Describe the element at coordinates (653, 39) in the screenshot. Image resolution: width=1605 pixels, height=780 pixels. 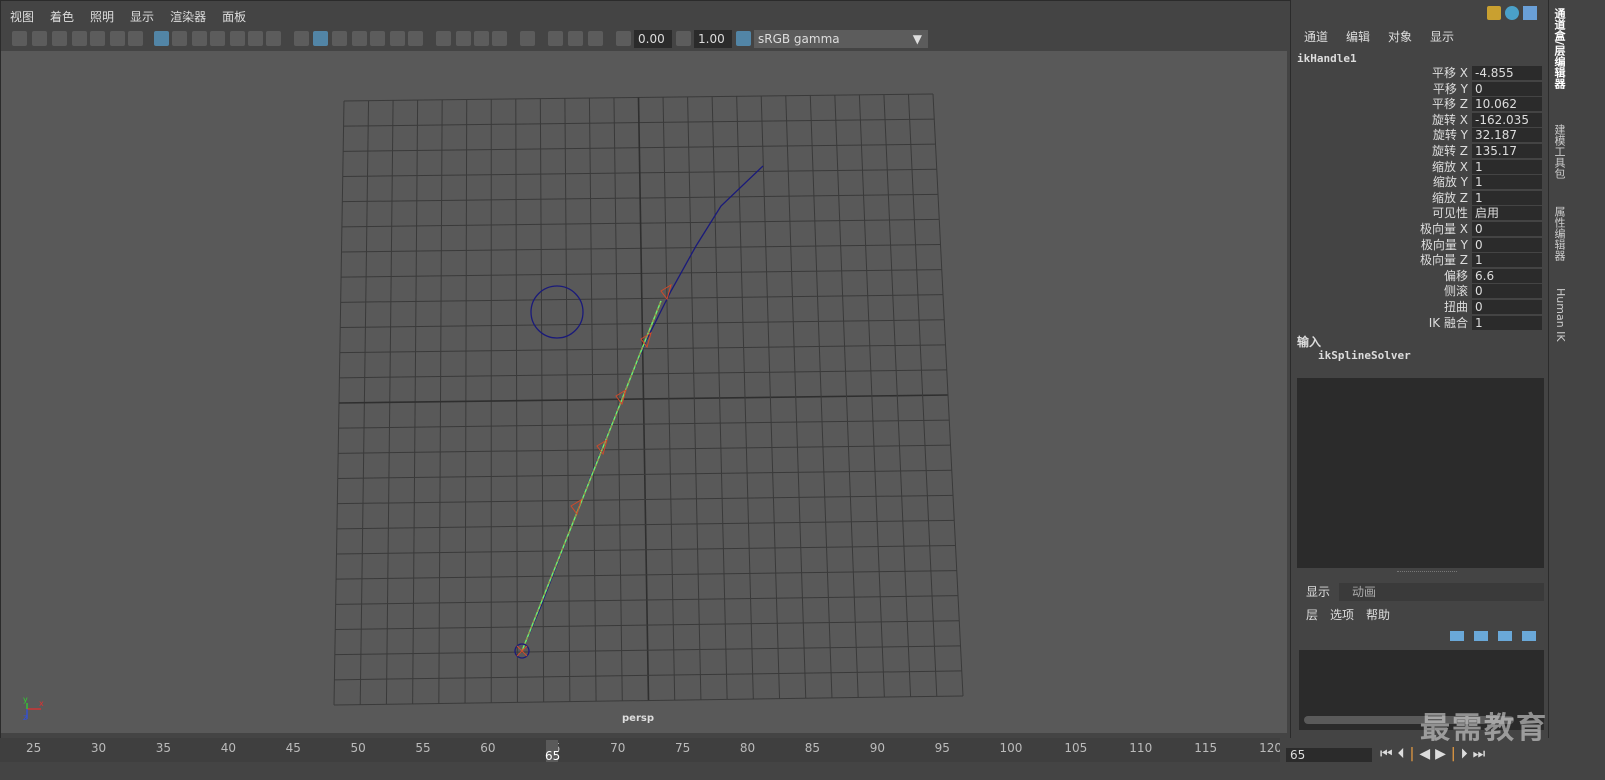
I see `exposure-field: 0.00` at that location.